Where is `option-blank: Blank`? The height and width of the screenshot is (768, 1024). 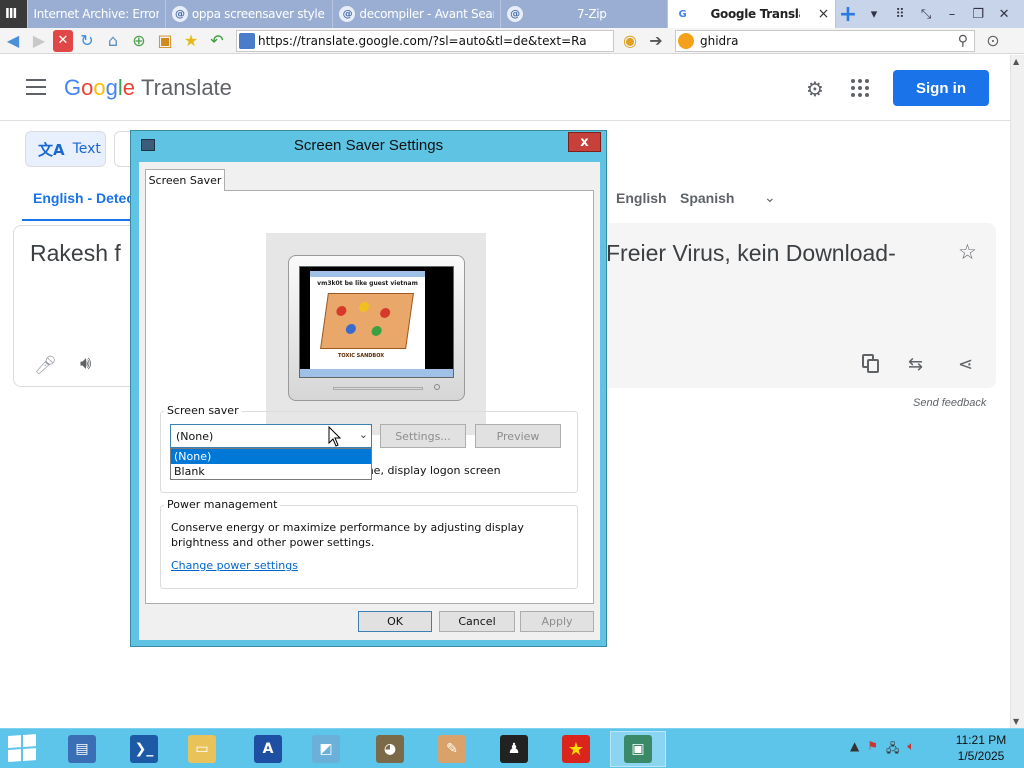
option-blank: Blank is located at coordinates (271, 471).